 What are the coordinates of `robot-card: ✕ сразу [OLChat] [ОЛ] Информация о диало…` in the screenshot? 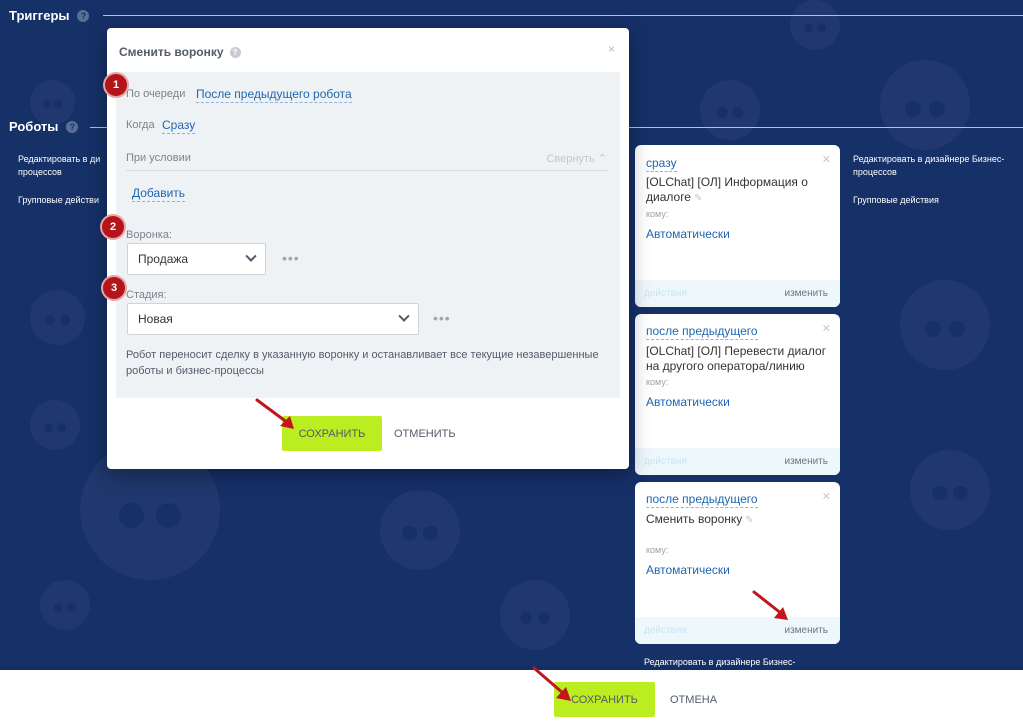 It's located at (737, 226).